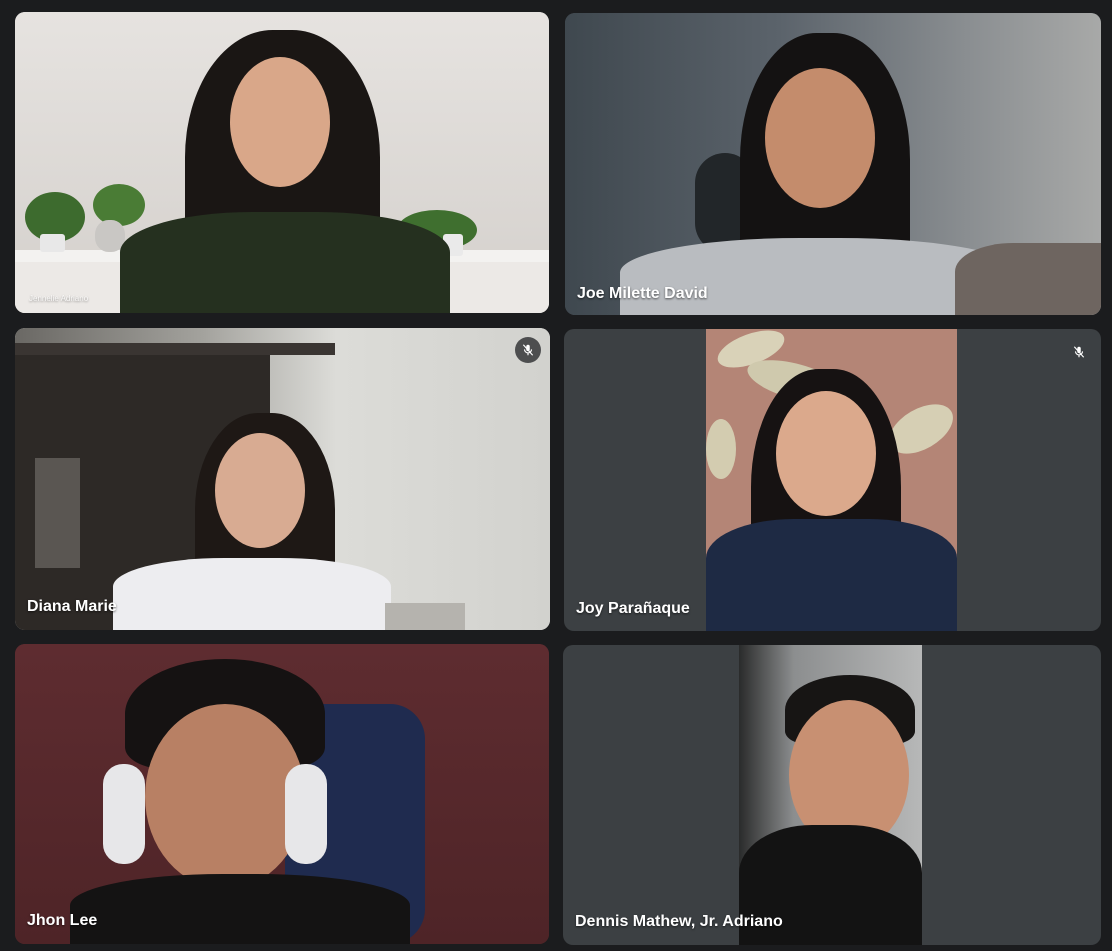  Describe the element at coordinates (642, 293) in the screenshot. I see `participant-name: Joe Milette David` at that location.